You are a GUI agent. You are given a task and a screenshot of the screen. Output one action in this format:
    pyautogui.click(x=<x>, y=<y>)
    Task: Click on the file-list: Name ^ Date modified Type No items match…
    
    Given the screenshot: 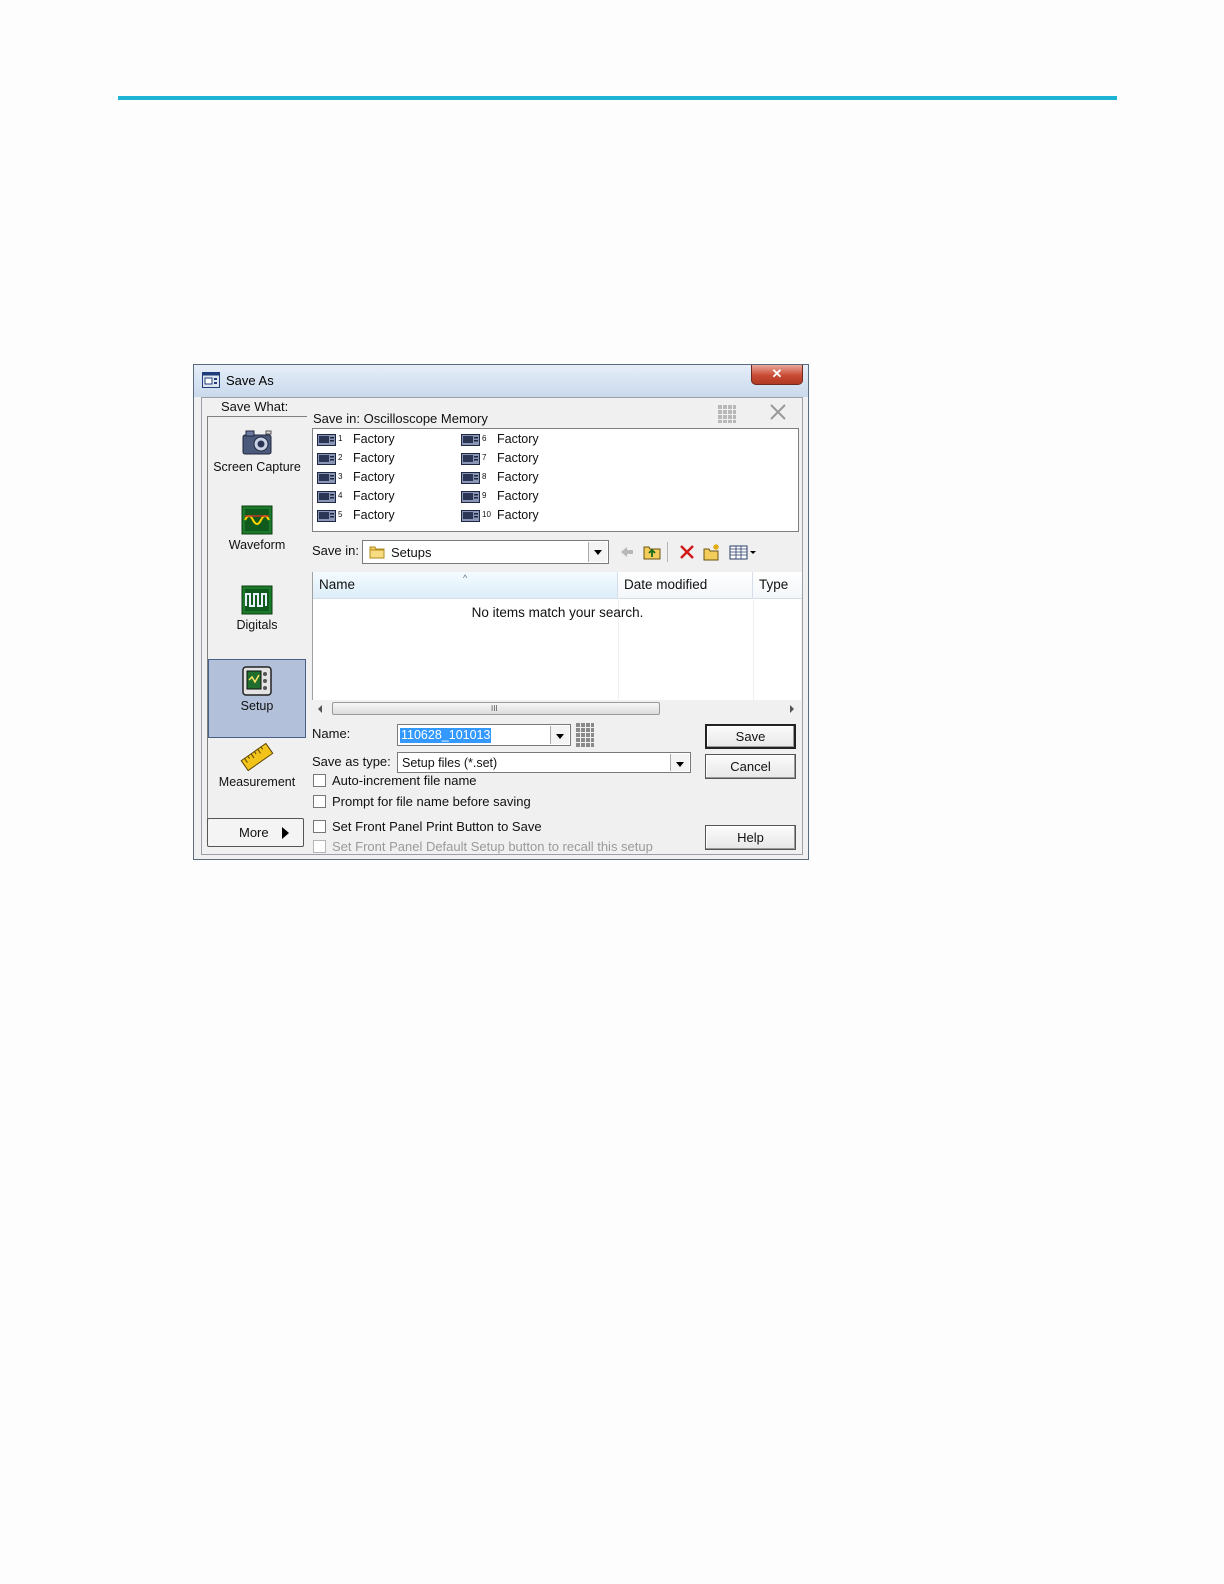 What is the action you would take?
    pyautogui.click(x=557, y=641)
    